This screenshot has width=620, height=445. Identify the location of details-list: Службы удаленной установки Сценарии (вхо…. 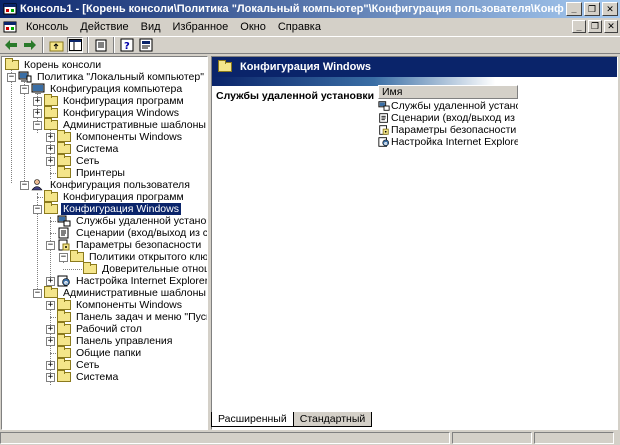
(448, 124).